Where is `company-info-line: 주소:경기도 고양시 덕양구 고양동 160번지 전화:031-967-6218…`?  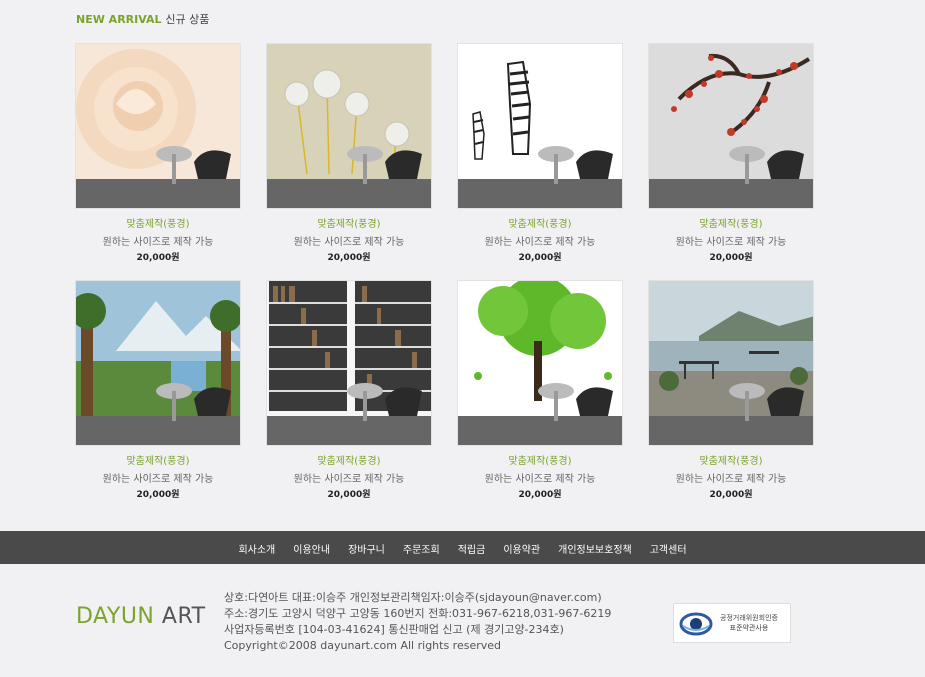 company-info-line: 주소:경기도 고양시 덕양구 고양동 160번지 전화:031-967-6218… is located at coordinates (418, 613).